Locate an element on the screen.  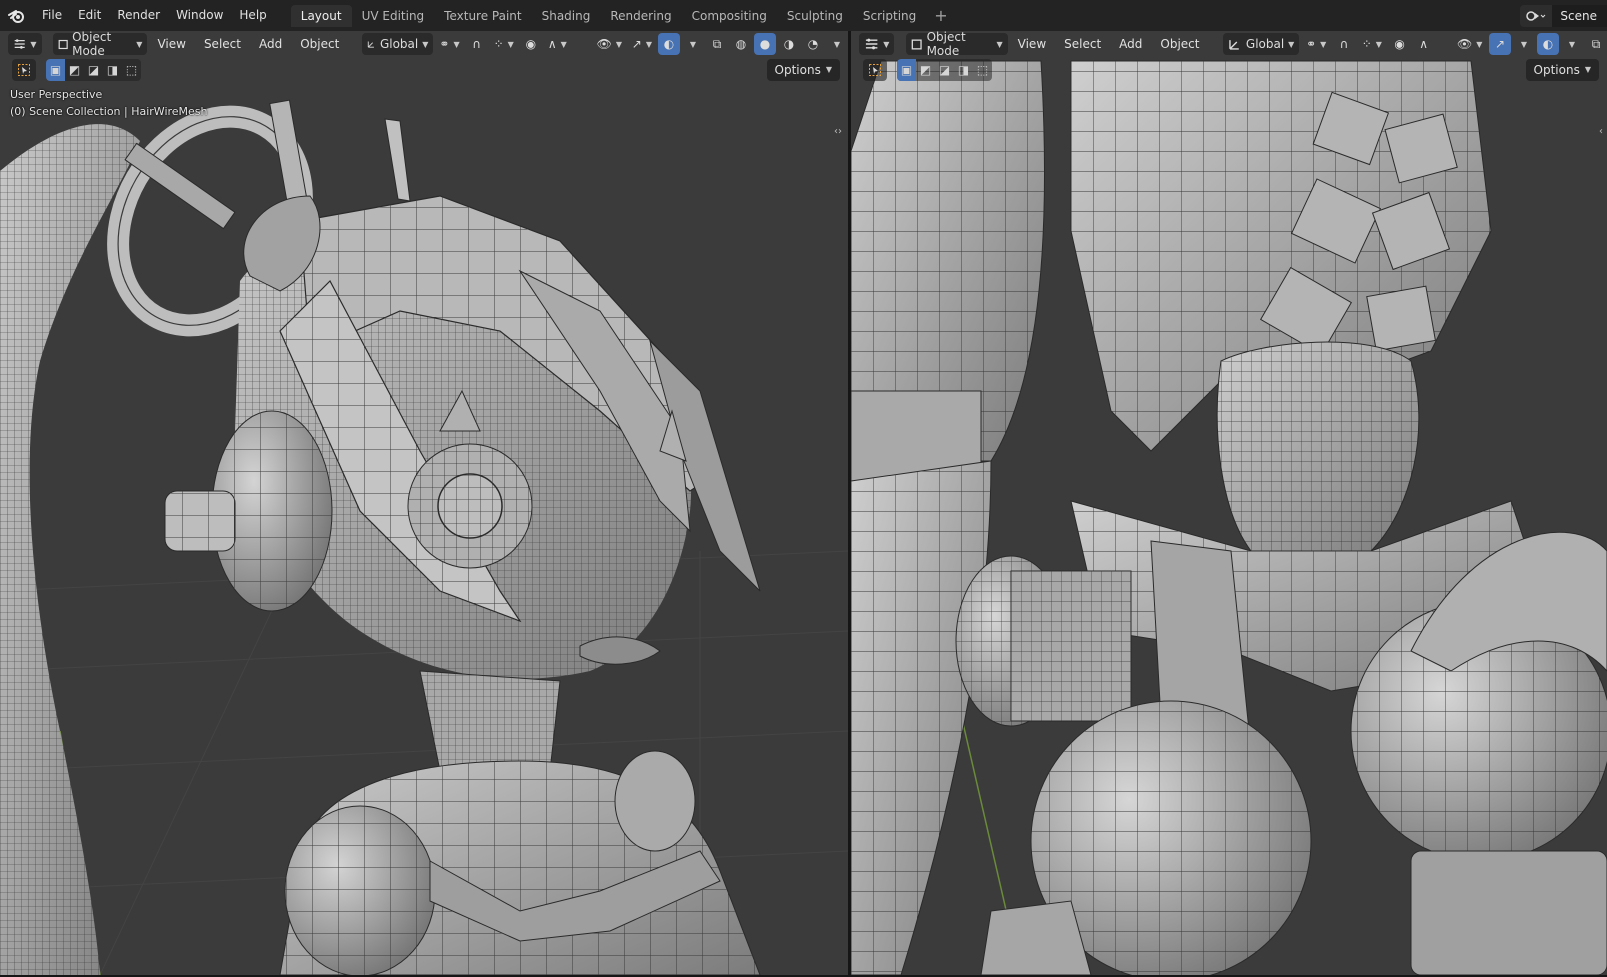
add-workspace-button: + is located at coordinates (940, 16).